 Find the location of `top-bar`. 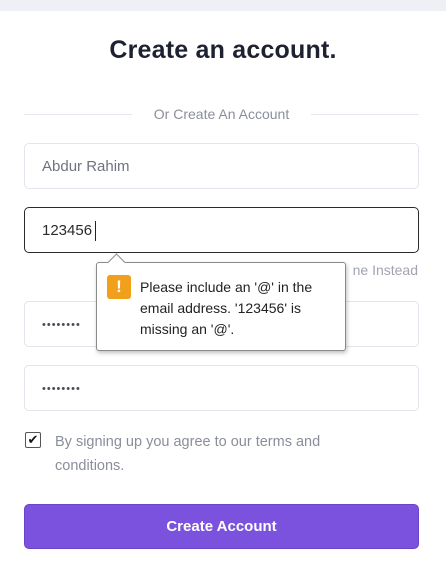

top-bar is located at coordinates (223, 5).